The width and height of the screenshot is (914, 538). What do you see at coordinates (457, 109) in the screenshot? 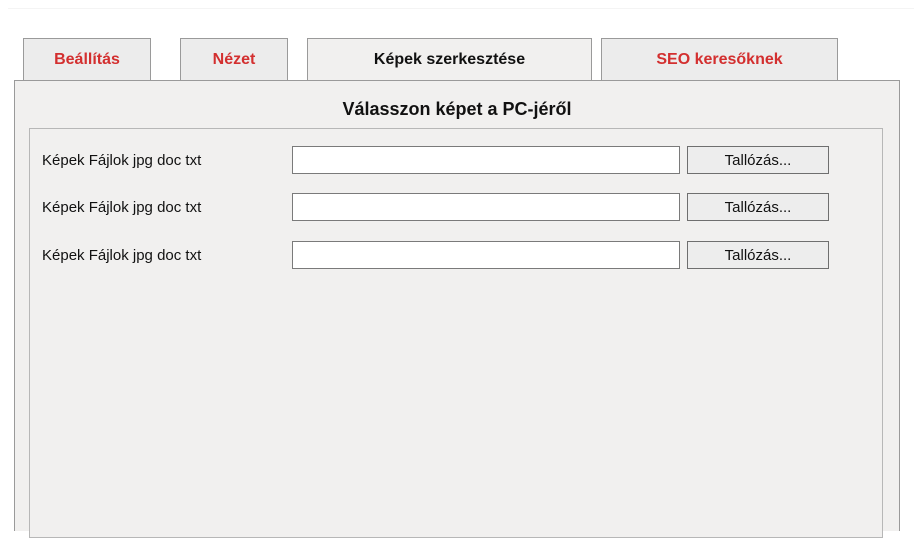
I see `panel-title: Válasszon képet a PC-jéről` at bounding box center [457, 109].